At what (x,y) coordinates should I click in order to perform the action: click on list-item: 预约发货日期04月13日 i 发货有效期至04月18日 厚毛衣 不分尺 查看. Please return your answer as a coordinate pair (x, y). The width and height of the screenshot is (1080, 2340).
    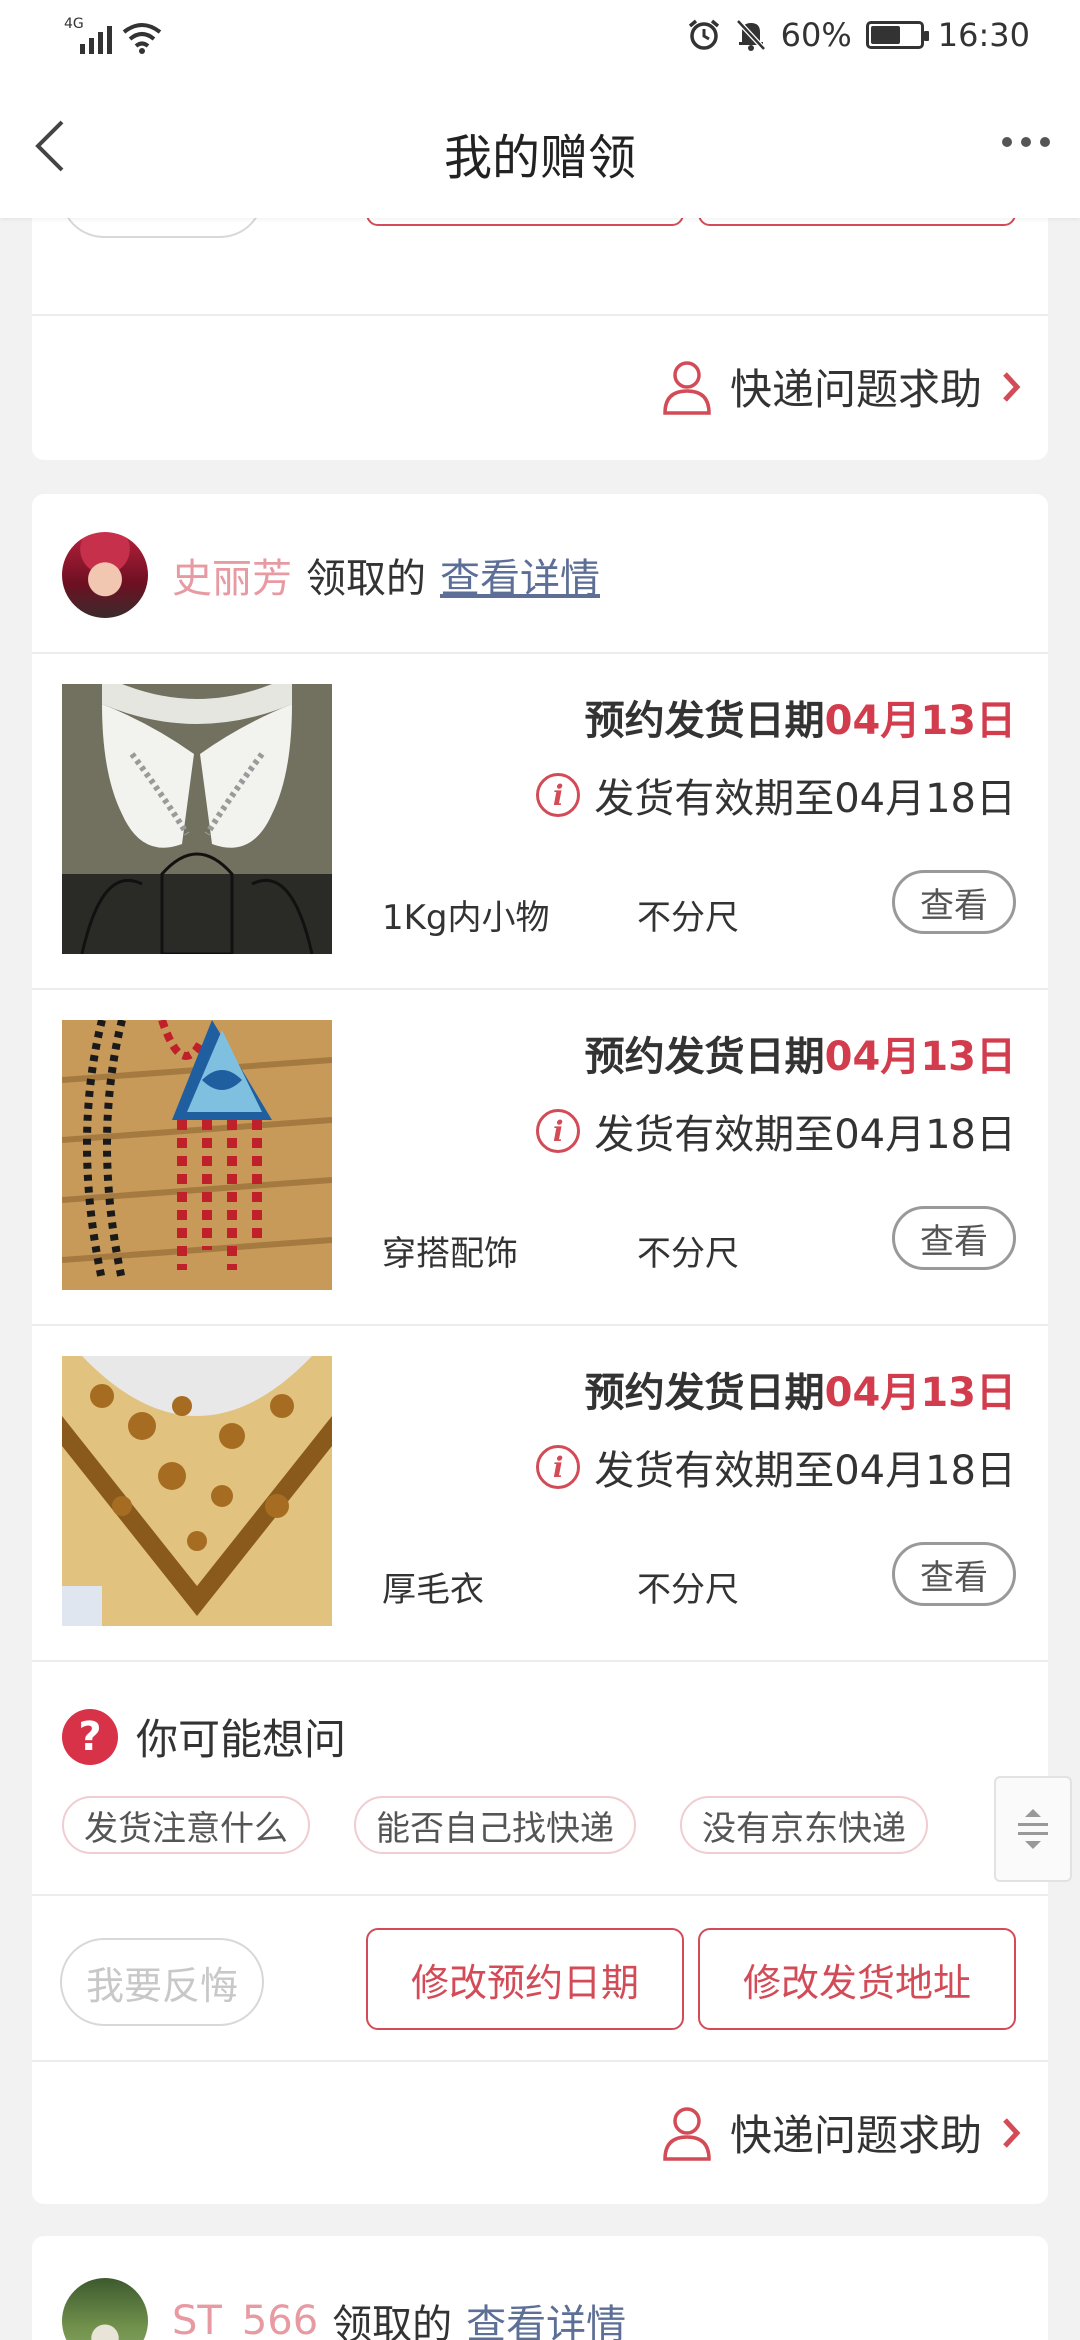
    Looking at the image, I should click on (540, 1494).